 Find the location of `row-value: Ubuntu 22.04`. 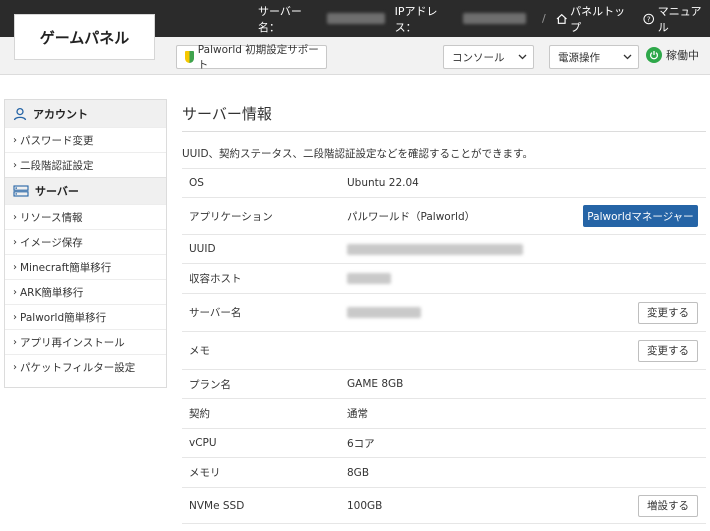

row-value: Ubuntu 22.04 is located at coordinates (383, 183).